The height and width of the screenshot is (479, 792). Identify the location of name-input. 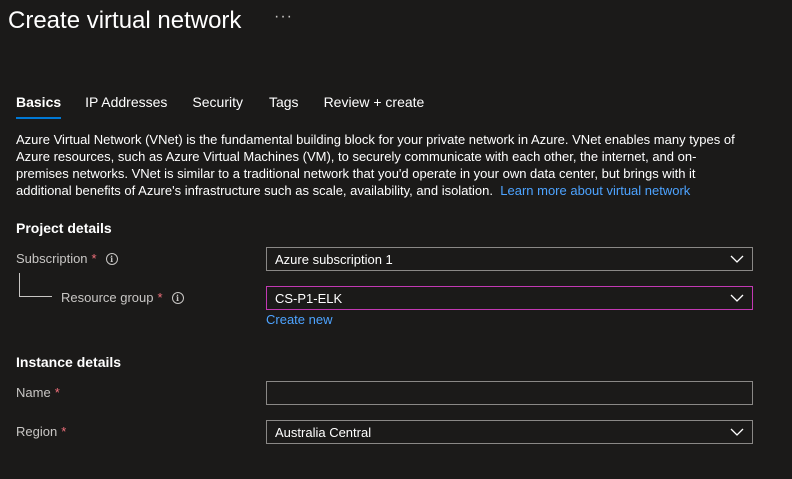
(509, 393).